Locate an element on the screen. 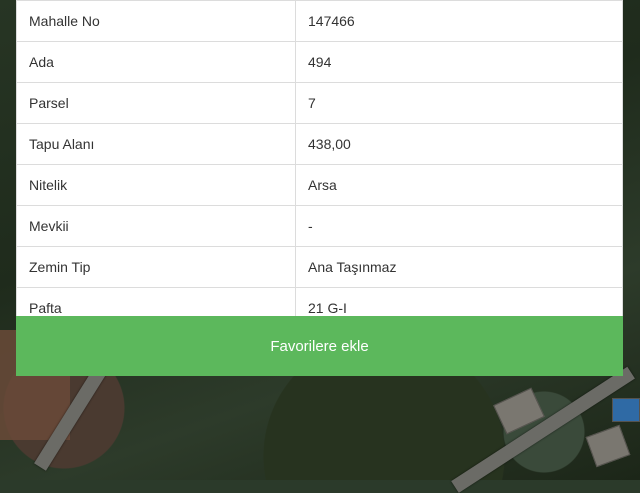 This screenshot has height=493, width=640. table-row: Tapu Alanı 438,00 is located at coordinates (319, 144).